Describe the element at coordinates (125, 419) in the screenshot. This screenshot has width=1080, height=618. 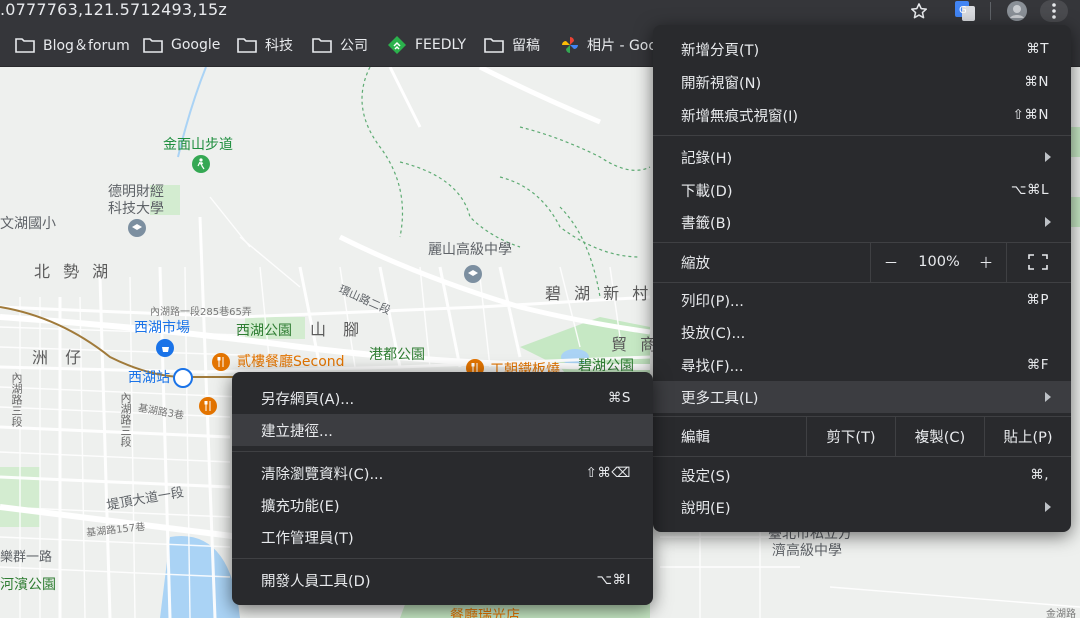
I see `map-label-neihu-road: 內湖路三段` at that location.